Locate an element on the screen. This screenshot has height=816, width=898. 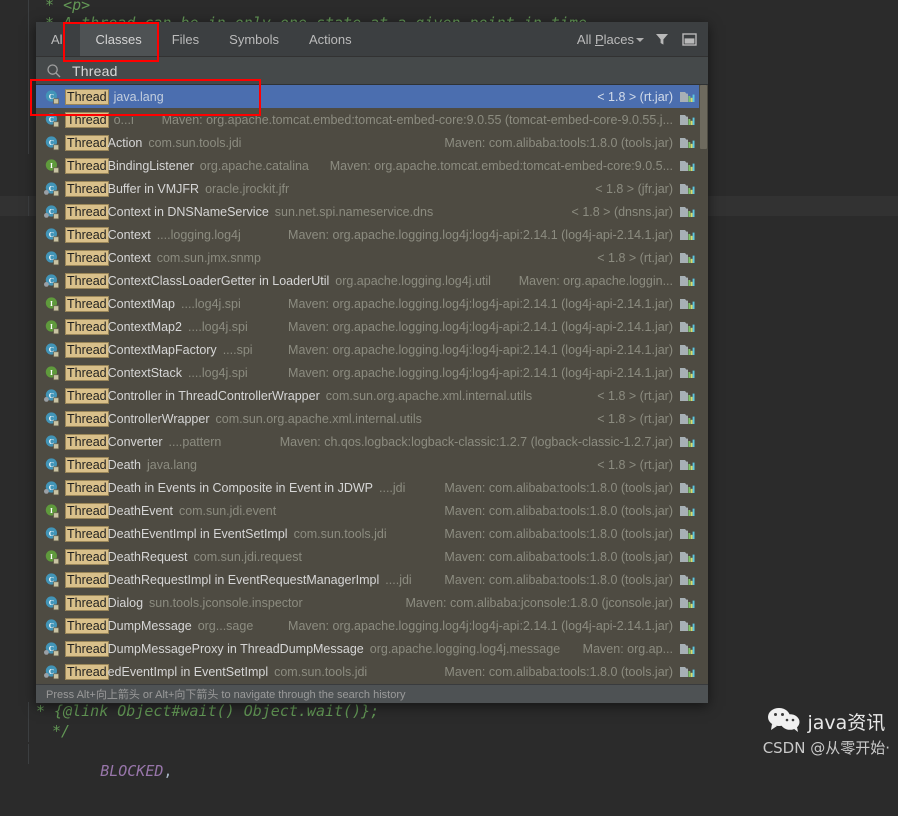
search-input: Thread is located at coordinates (95, 71).